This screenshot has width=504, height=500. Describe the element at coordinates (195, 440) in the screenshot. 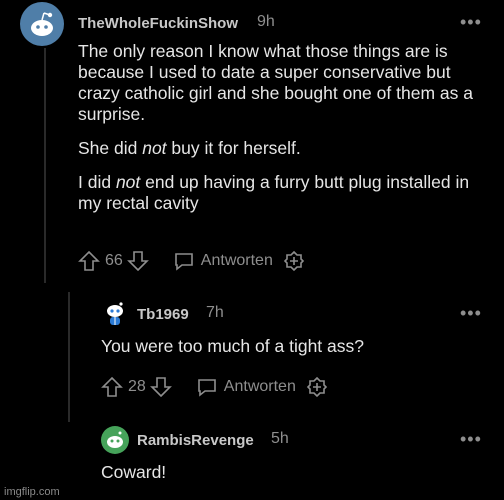

I see `comment-username: RambisRevenge` at that location.